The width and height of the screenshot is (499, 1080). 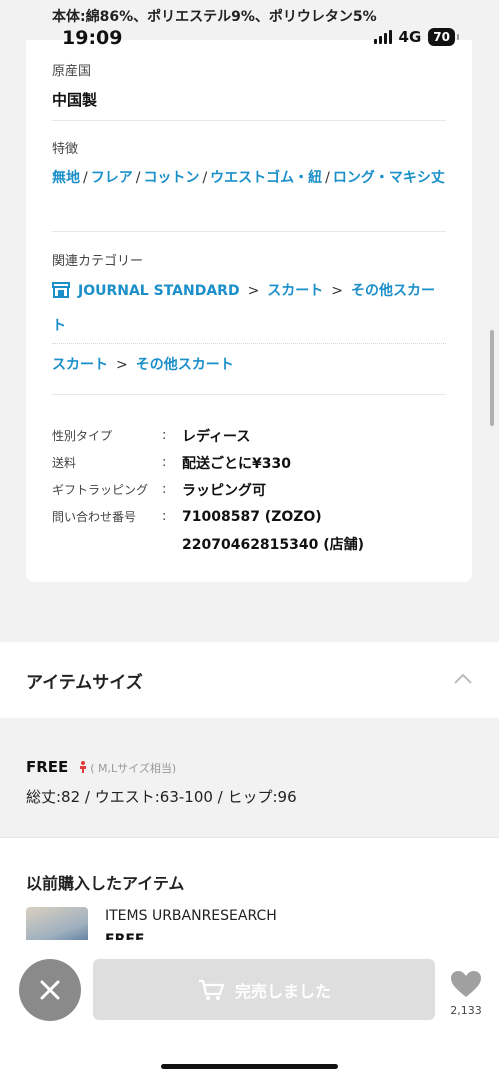 What do you see at coordinates (295, 291) in the screenshot?
I see `related-category-skirt: スカート` at bounding box center [295, 291].